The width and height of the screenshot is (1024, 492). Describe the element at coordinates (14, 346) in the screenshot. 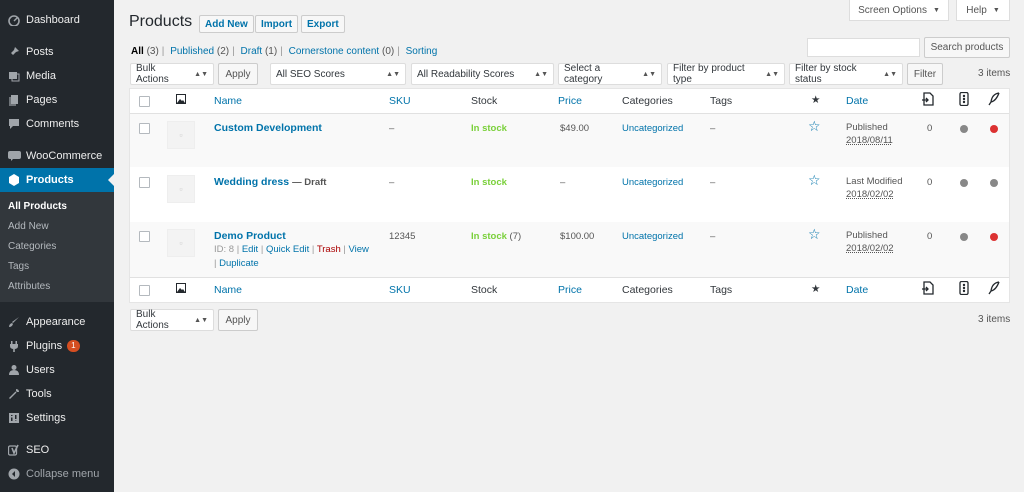

I see `plug-icon` at that location.